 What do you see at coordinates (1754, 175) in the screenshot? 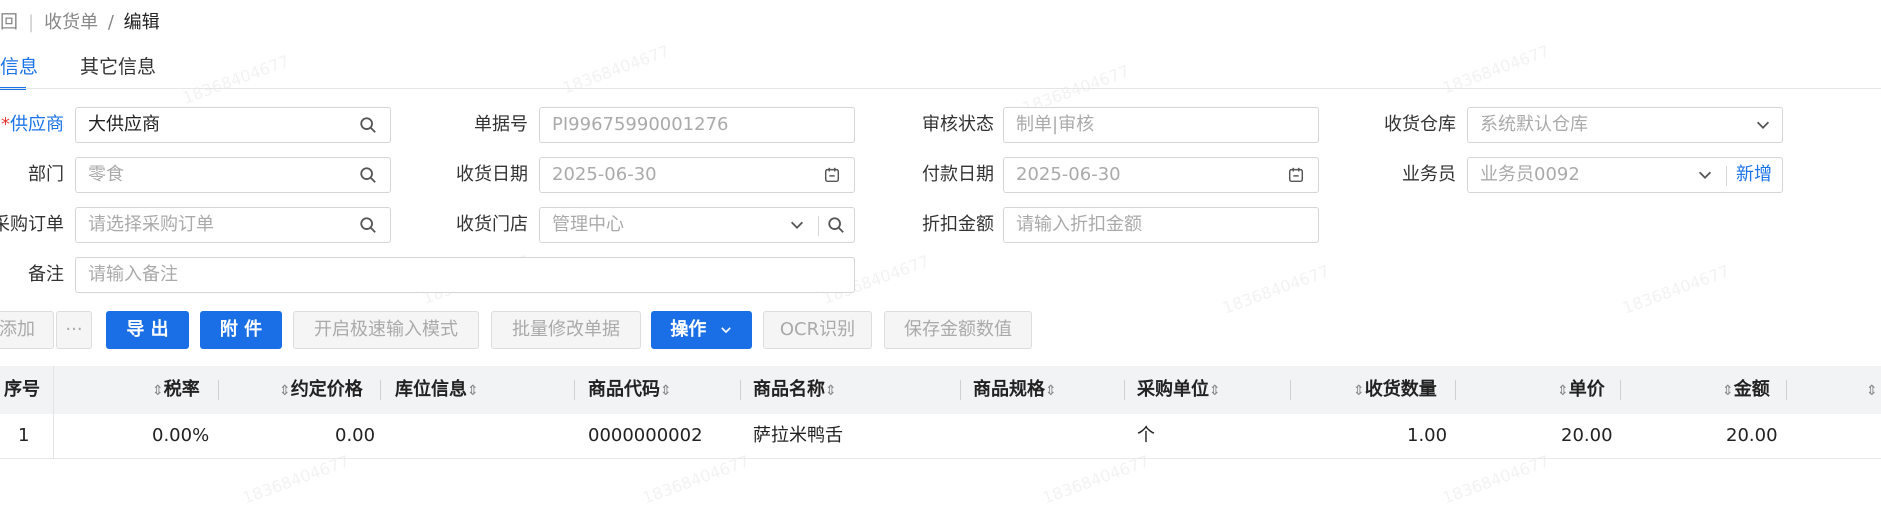
I see `add-salesman-link: 新增` at bounding box center [1754, 175].